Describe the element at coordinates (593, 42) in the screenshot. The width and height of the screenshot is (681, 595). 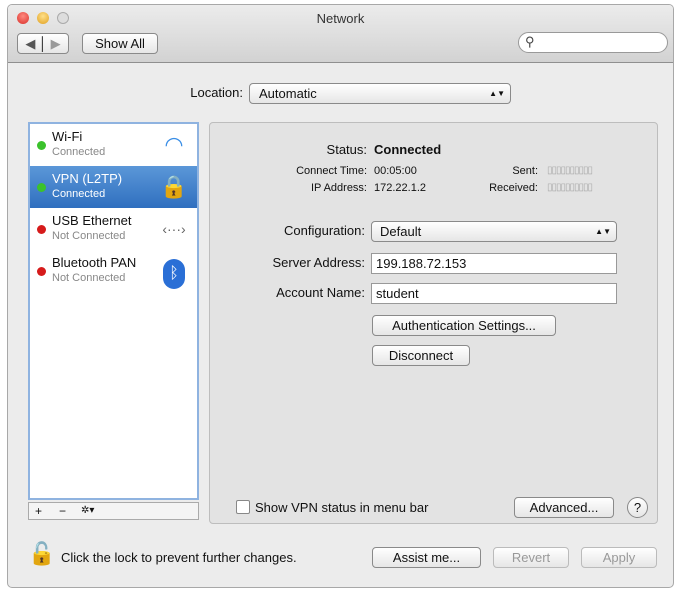
I see `search-input: ⚲` at that location.